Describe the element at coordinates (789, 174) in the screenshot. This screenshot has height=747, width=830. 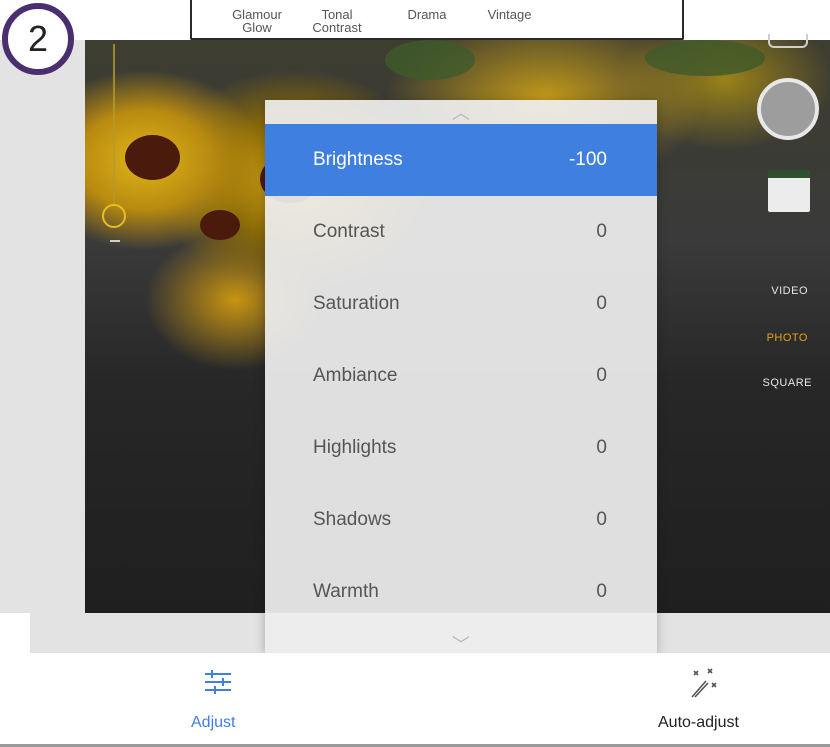
I see `thumbnail-strip` at that location.